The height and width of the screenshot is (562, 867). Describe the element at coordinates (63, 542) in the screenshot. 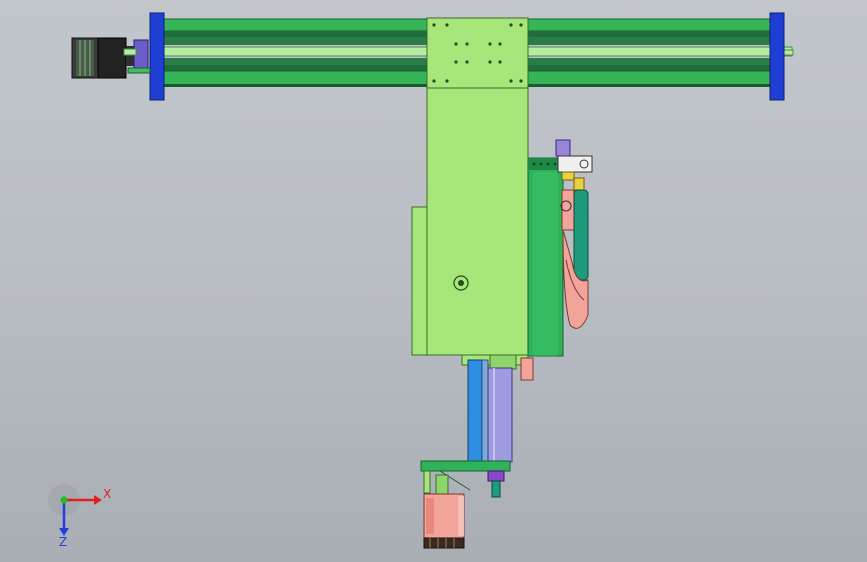

I see `axis-z-label: Z` at that location.